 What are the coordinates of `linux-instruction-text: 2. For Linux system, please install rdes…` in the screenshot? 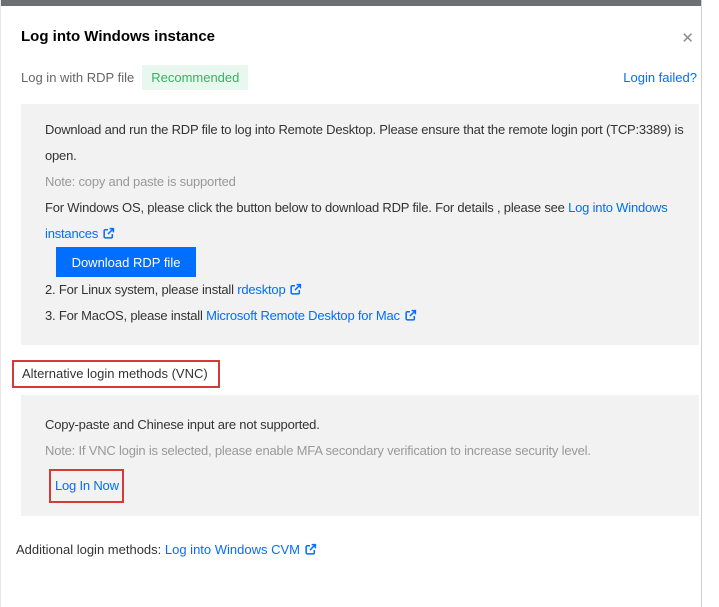 It's located at (369, 290).